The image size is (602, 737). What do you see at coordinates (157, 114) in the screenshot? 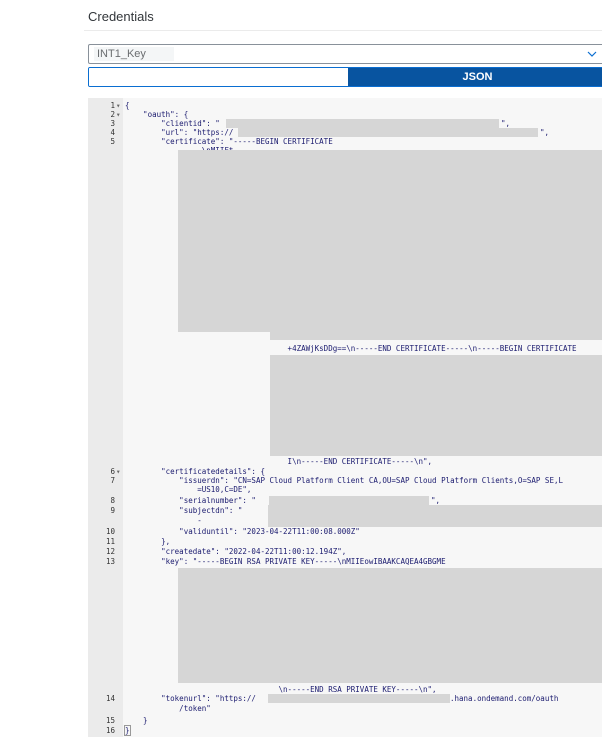
I see `code-line: "oauth": {` at bounding box center [157, 114].